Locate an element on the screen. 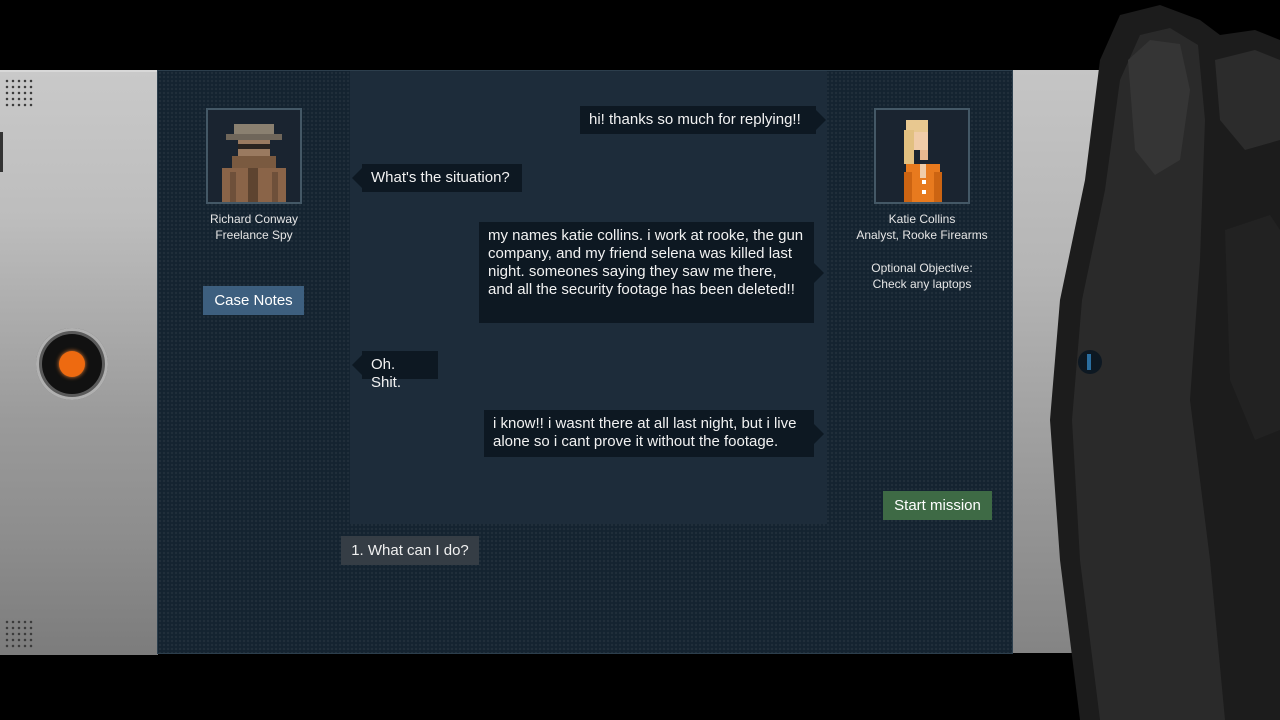  frame-notch is located at coordinates (1, 152).